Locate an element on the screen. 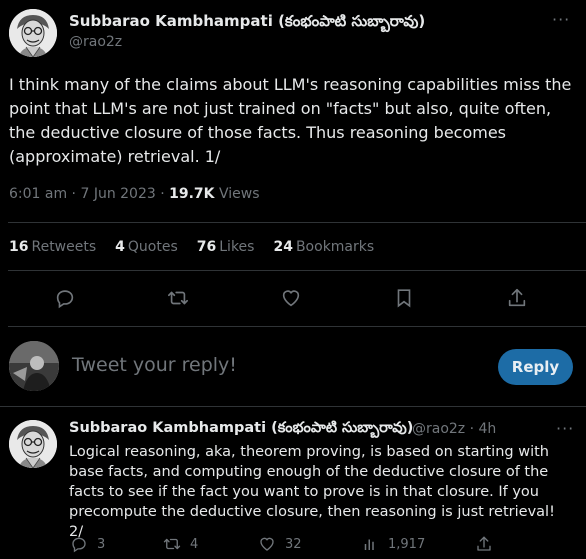 Image resolution: width=586 pixels, height=559 pixels. bookmark-icon is located at coordinates (405, 299).